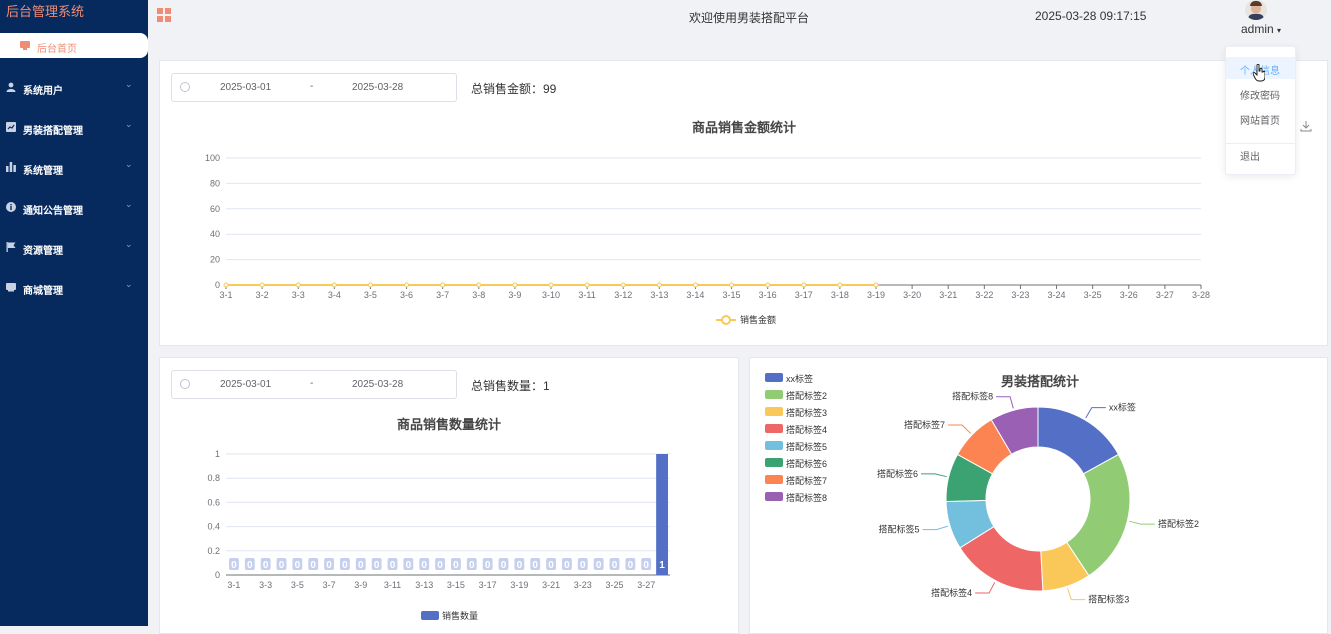  What do you see at coordinates (74, 167) in the screenshot?
I see `sidebar-item-system: 系统管理 ⌄` at bounding box center [74, 167].